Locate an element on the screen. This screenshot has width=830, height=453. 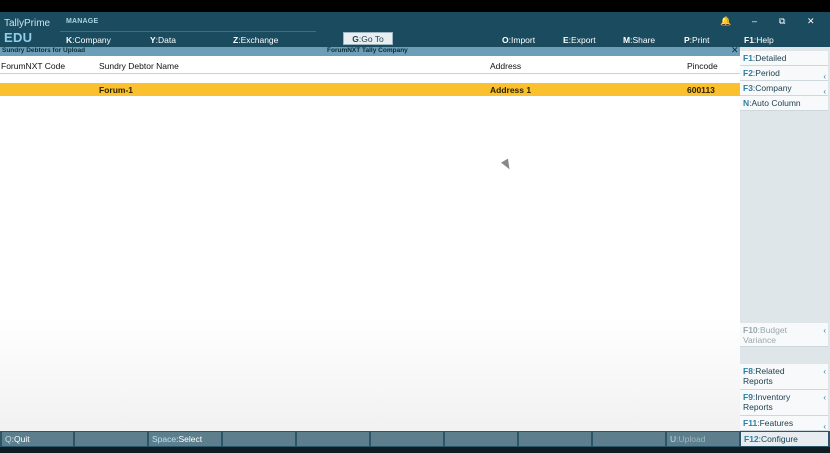
cell-pincode: 600113 is located at coordinates (701, 90).